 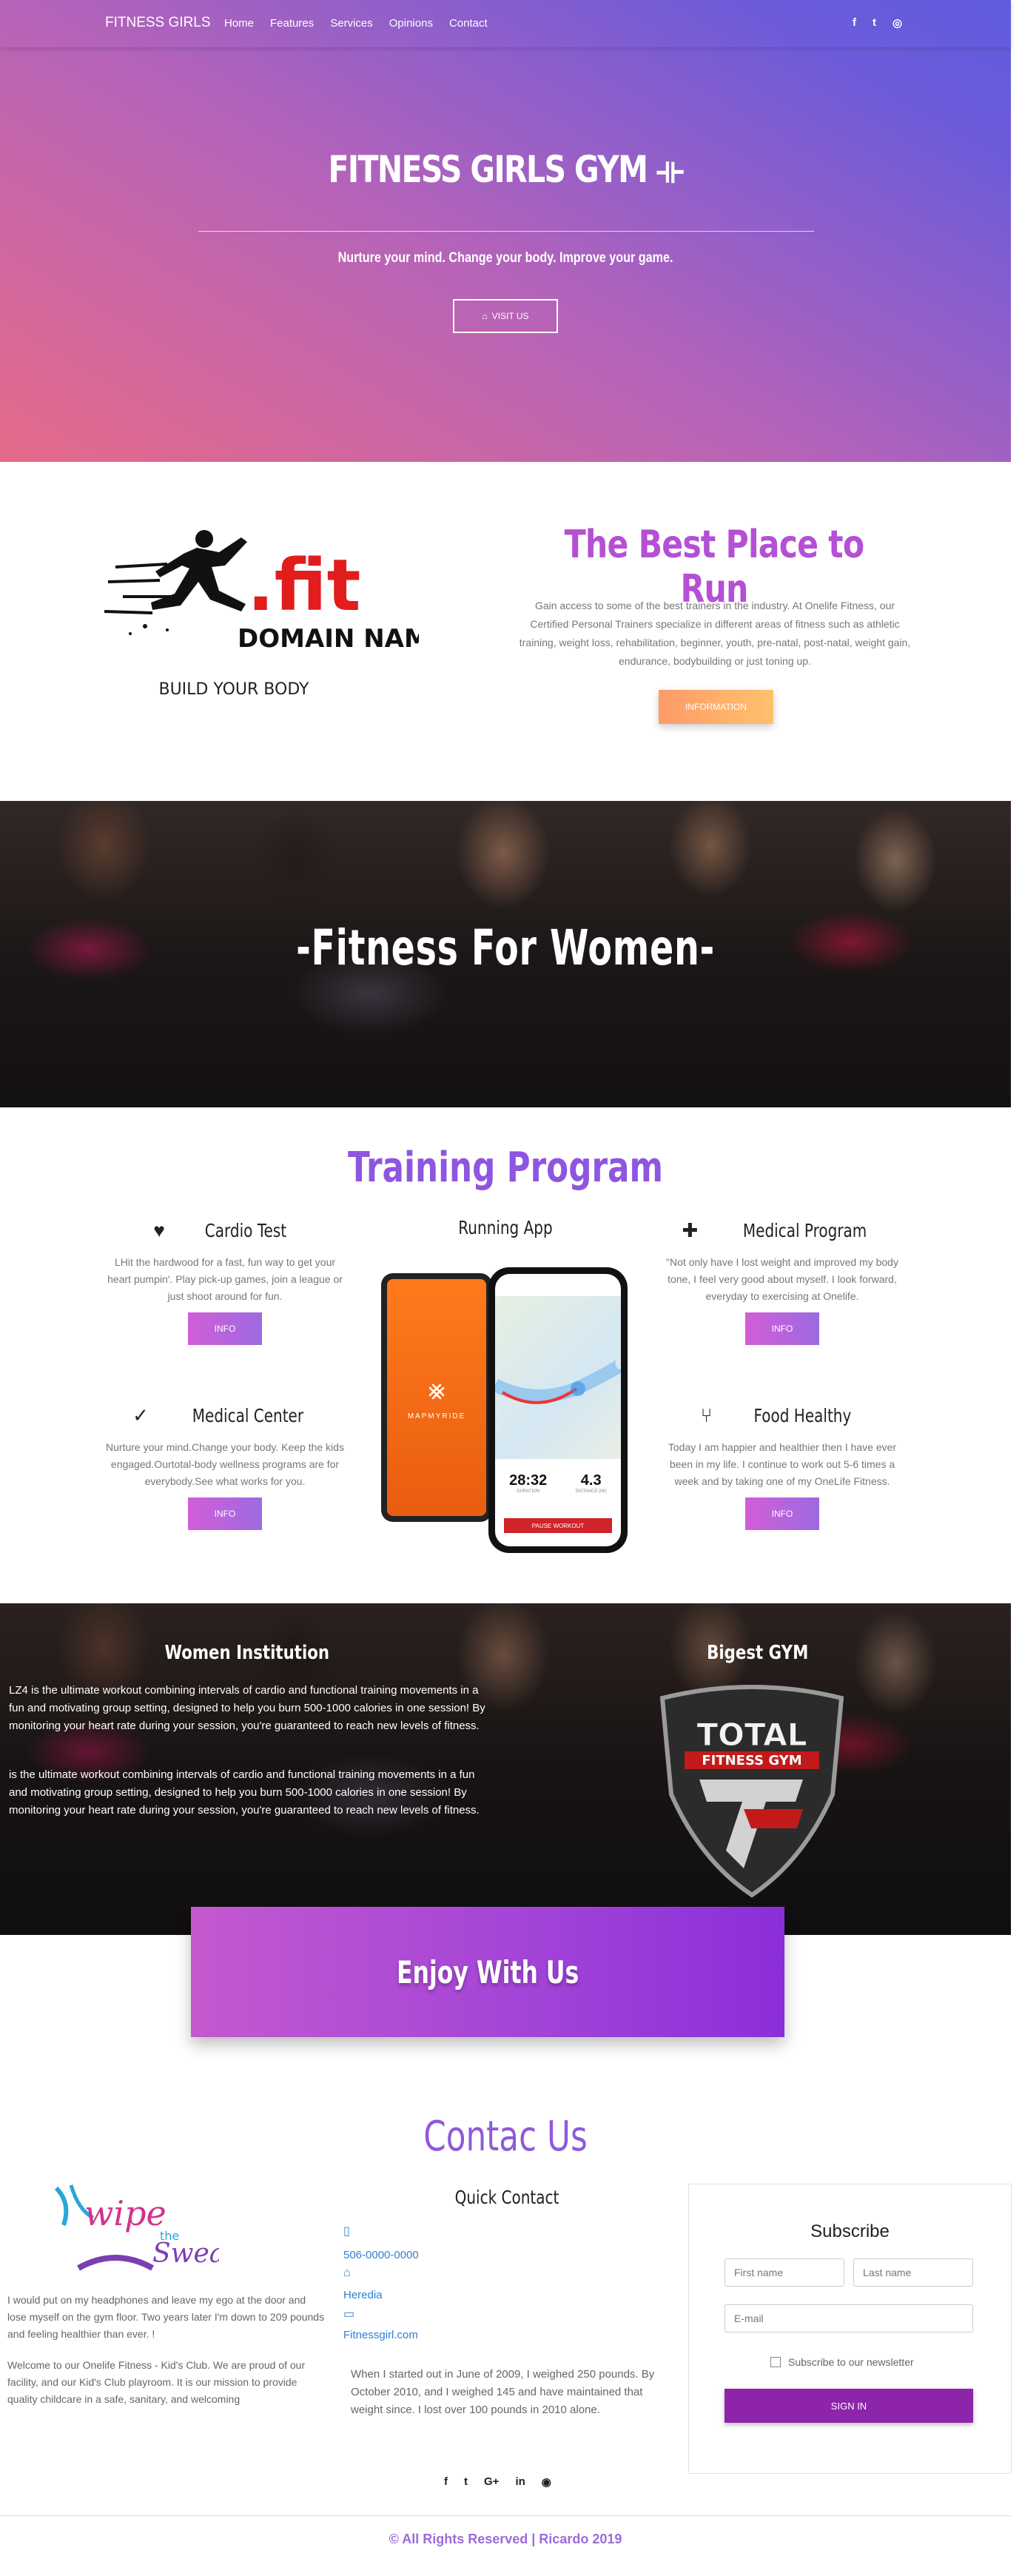 I want to click on copyright-text: © All Rights Reserved | Ricardo 2019, so click(x=505, y=2539).